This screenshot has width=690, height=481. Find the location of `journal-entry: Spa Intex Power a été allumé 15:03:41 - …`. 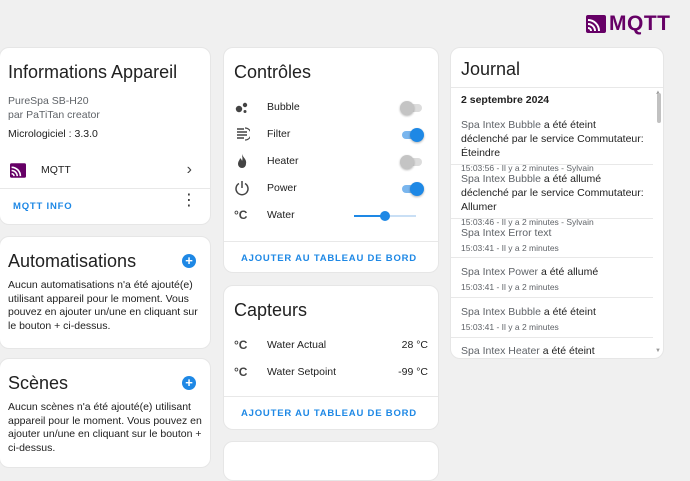

journal-entry: Spa Intex Power a été allumé 15:03:41 - … is located at coordinates (553, 278).